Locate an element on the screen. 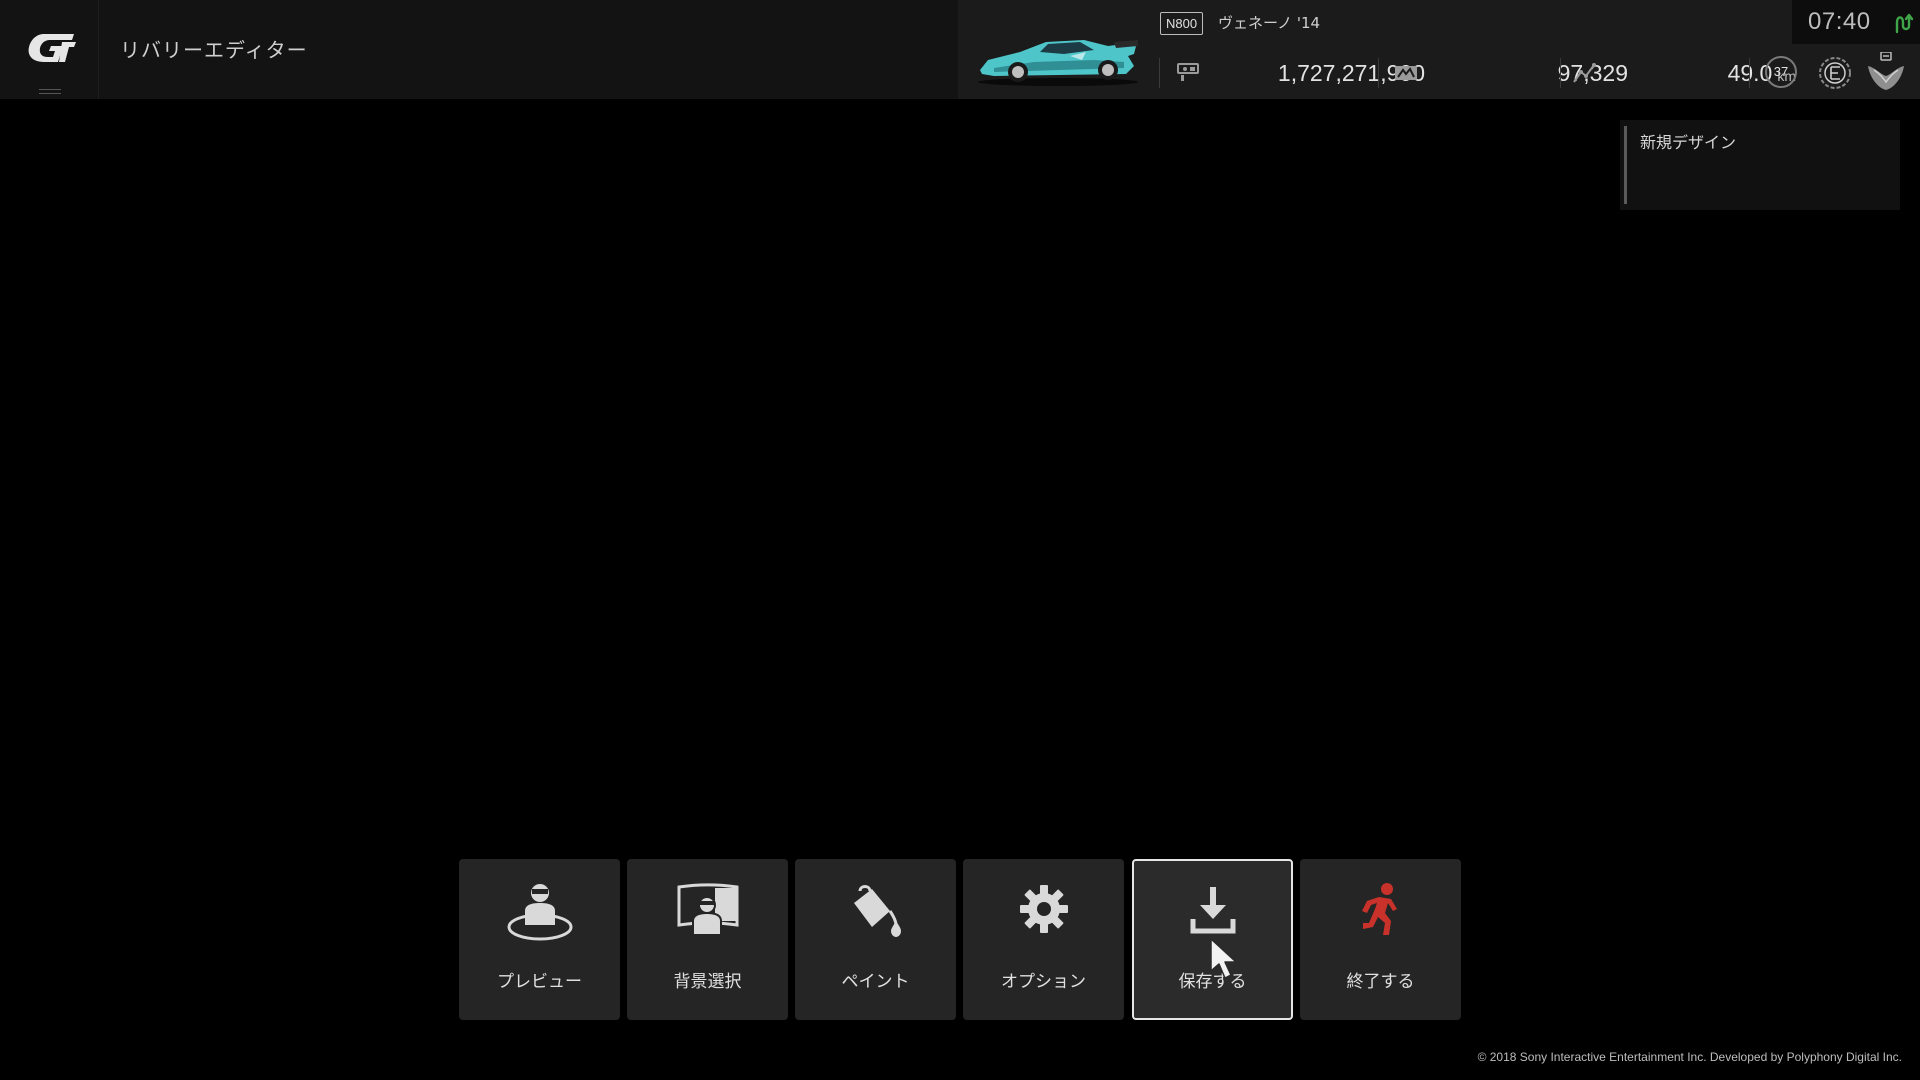  exit-button: 終了する is located at coordinates (1380, 939).